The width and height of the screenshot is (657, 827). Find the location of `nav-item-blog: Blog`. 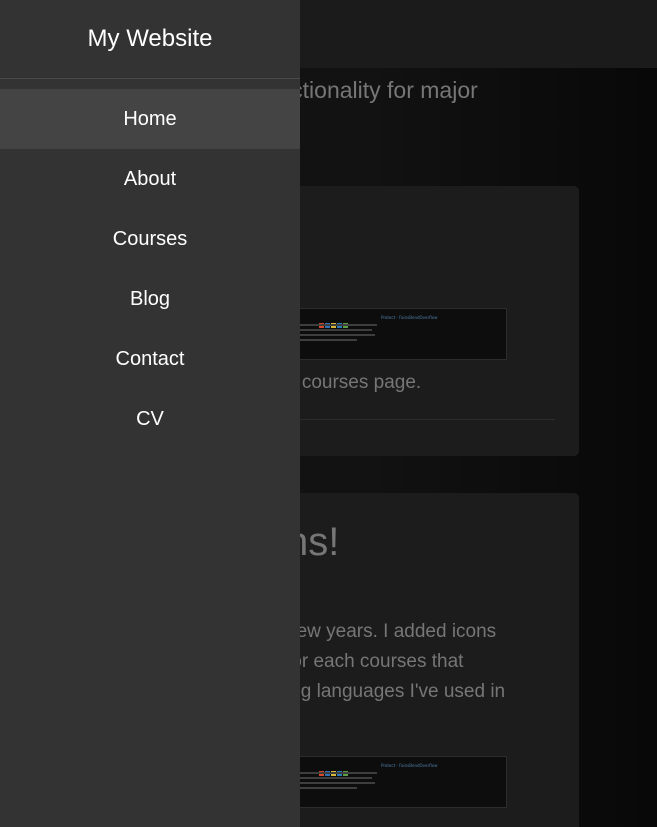

nav-item-blog: Blog is located at coordinates (150, 299).